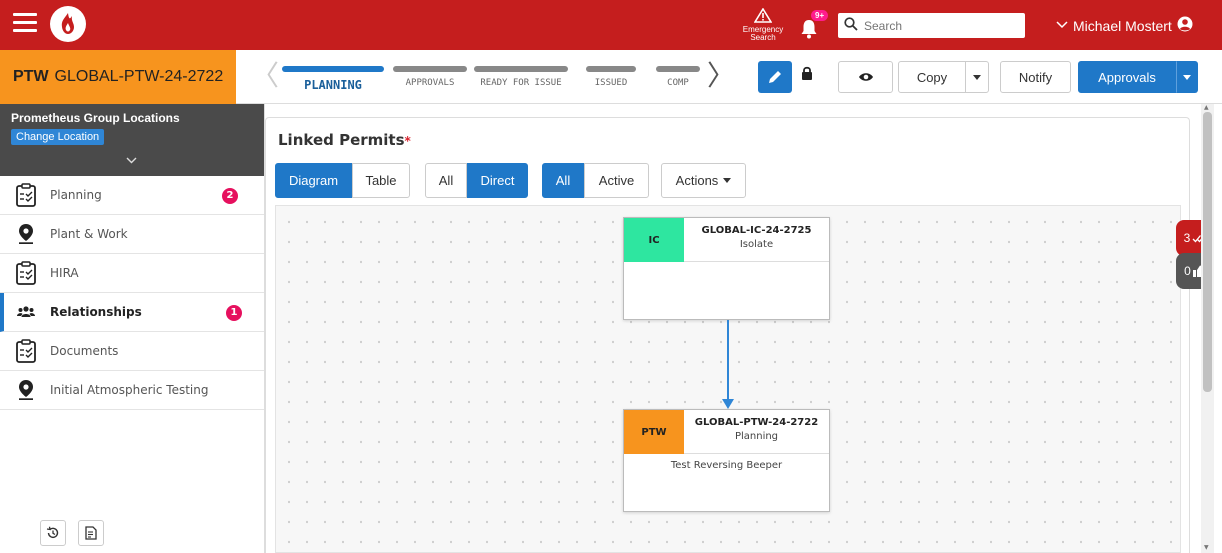 This screenshot has height=553, width=1222. What do you see at coordinates (84, 351) in the screenshot?
I see `sidebar-item-label: Documents` at bounding box center [84, 351].